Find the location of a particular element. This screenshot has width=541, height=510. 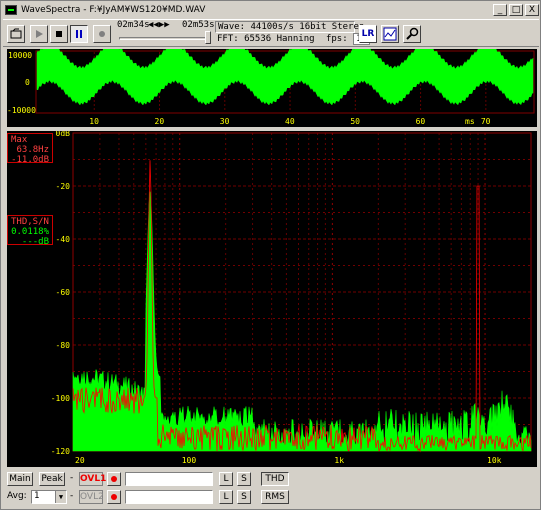

minimize-button: _ is located at coordinates (500, 10).